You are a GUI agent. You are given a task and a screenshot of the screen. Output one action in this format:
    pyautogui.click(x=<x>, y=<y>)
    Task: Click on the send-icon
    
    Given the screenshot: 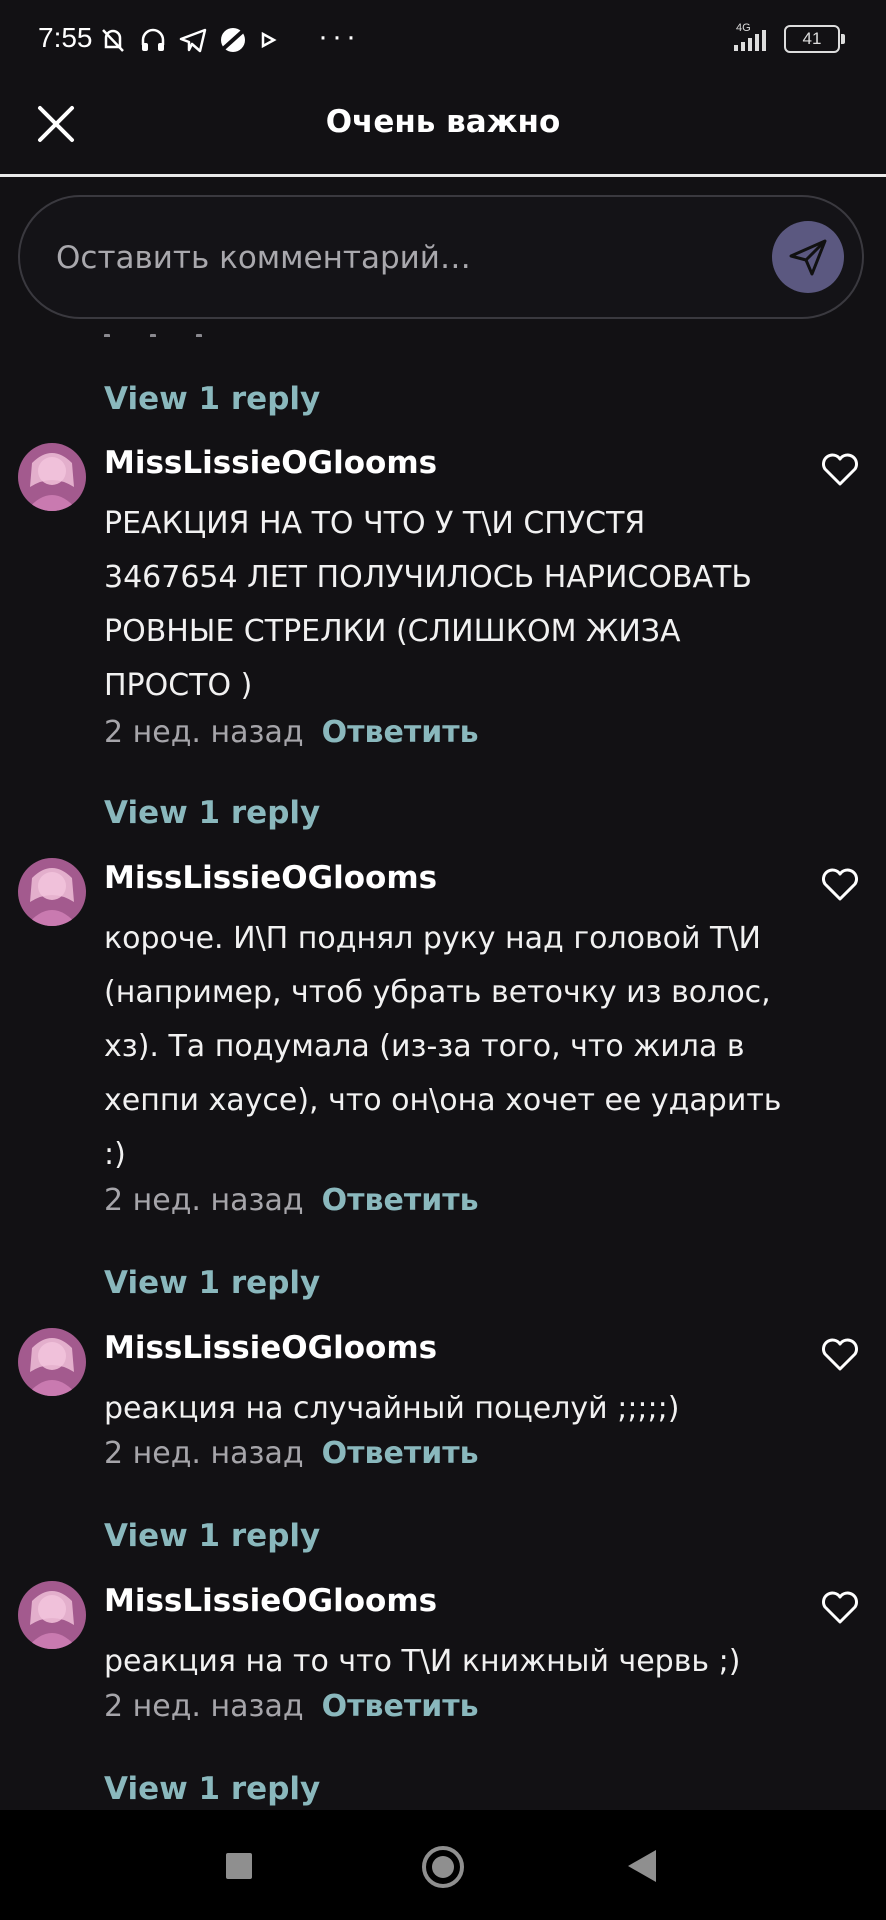 What is the action you would take?
    pyautogui.click(x=808, y=257)
    